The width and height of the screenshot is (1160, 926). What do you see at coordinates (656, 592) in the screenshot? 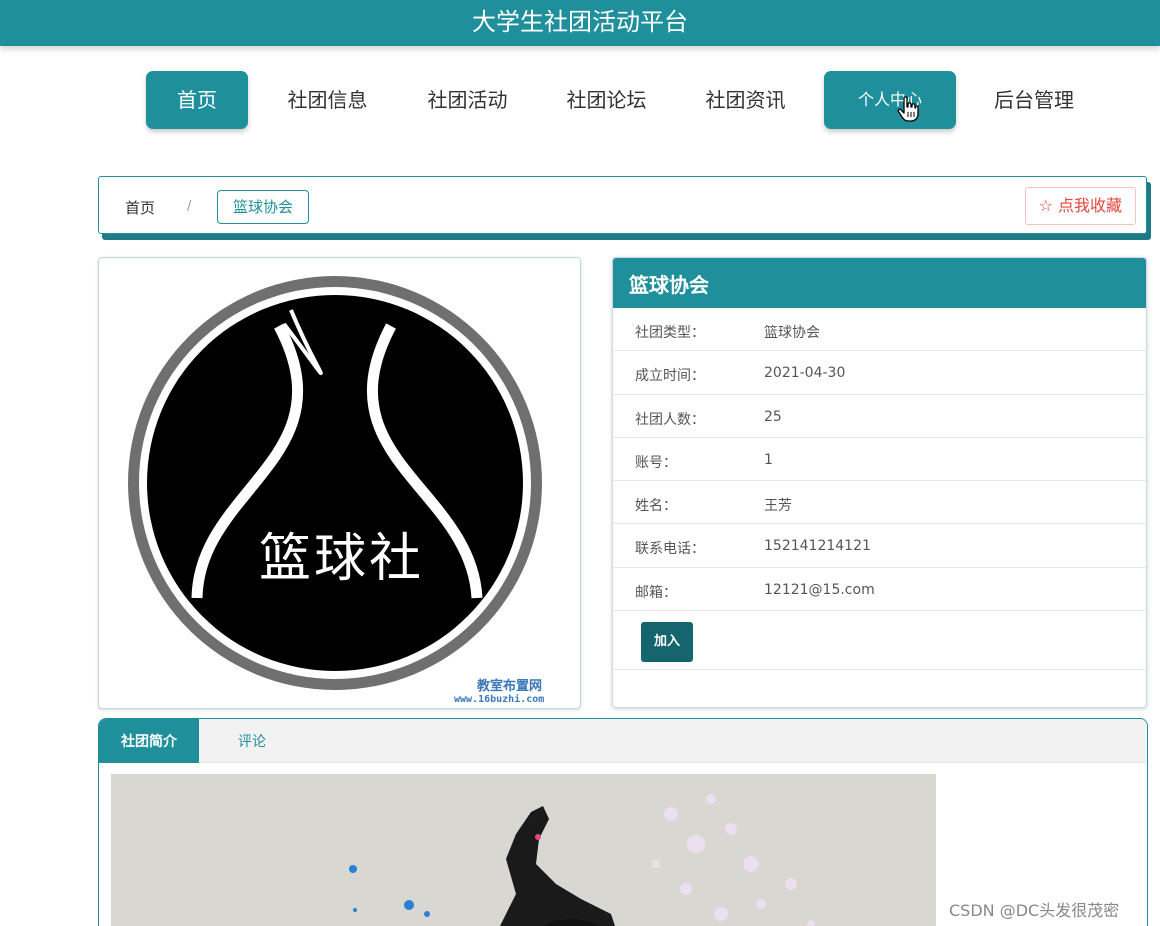
I see `info-label: 邮箱：` at bounding box center [656, 592].